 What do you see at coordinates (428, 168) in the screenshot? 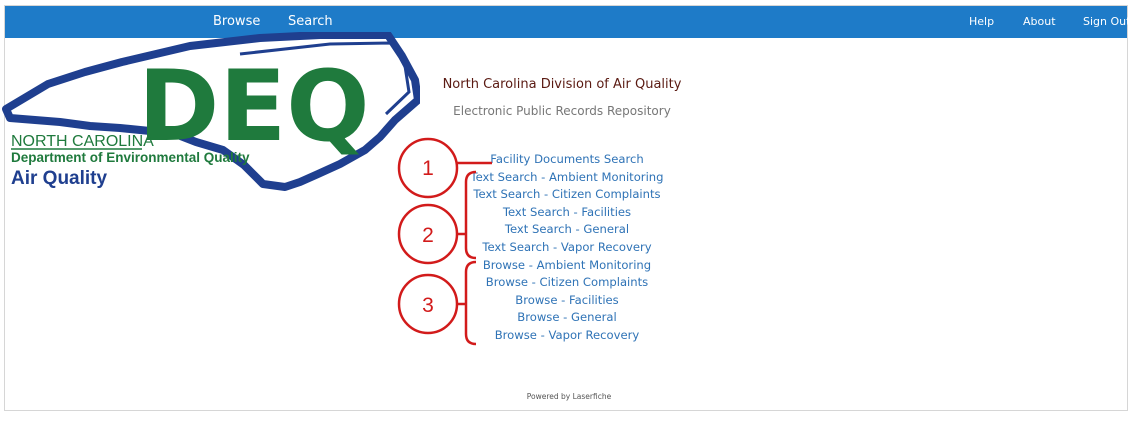
I see `annotation-number-1: 1` at bounding box center [428, 168].